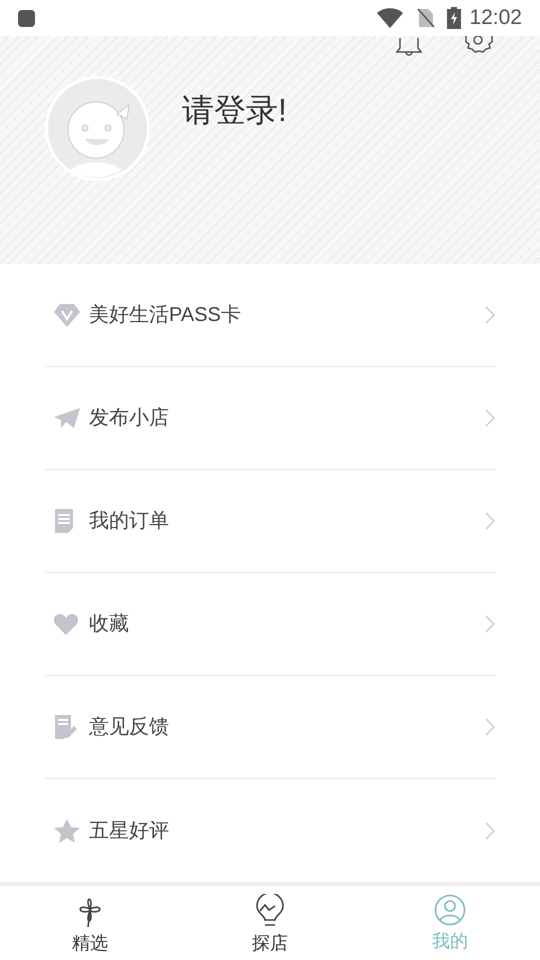 This screenshot has width=540, height=960. Describe the element at coordinates (129, 521) in the screenshot. I see `menu-label: 我的订单` at that location.